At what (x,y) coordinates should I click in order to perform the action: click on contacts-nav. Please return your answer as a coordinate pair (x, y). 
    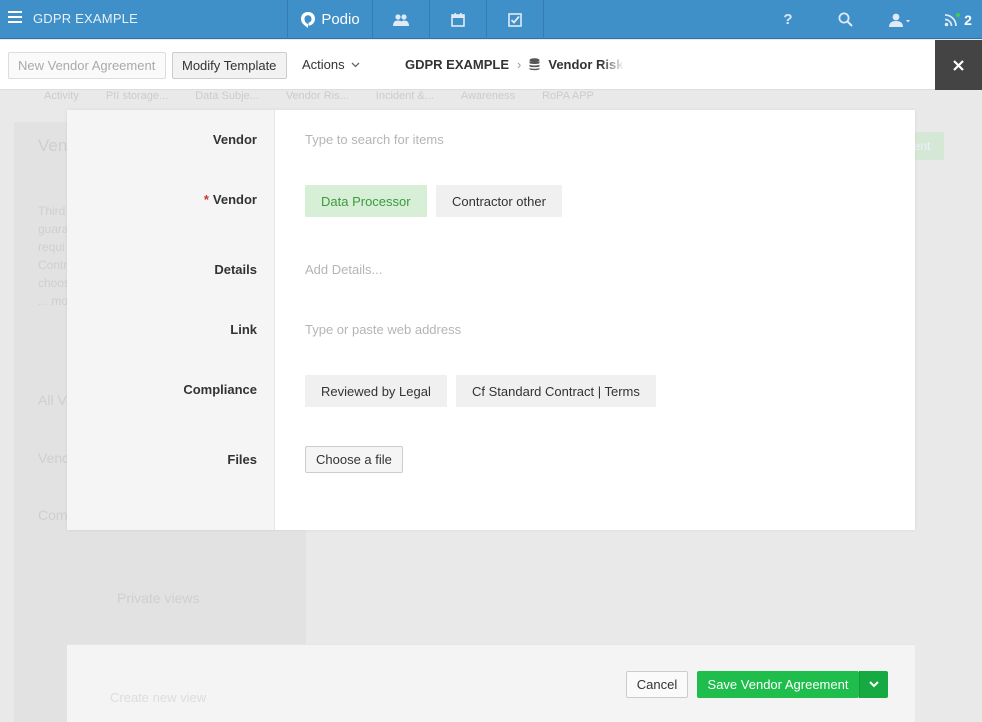
    Looking at the image, I should click on (401, 19).